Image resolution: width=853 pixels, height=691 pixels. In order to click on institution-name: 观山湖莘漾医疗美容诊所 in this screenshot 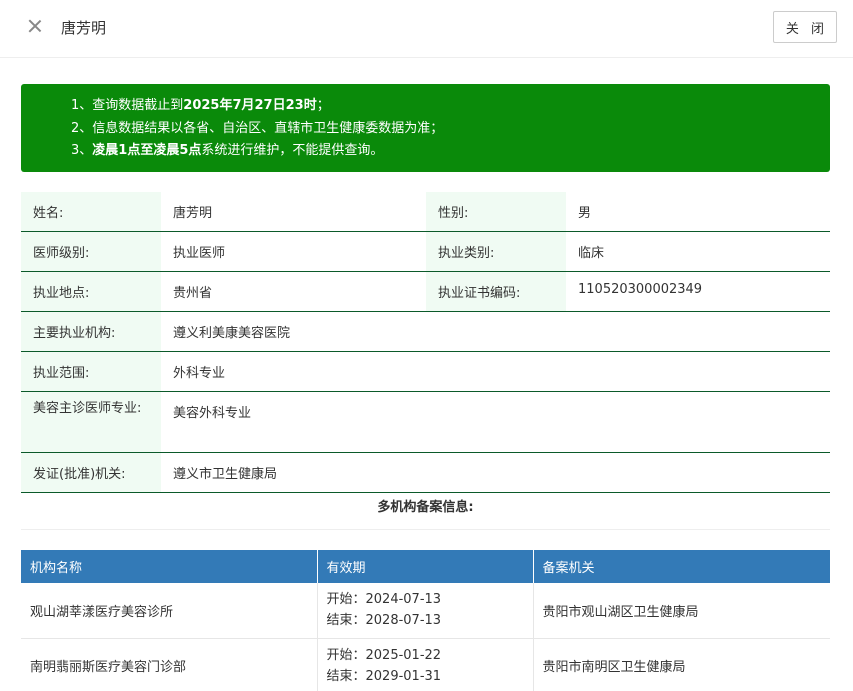, I will do `click(169, 611)`.